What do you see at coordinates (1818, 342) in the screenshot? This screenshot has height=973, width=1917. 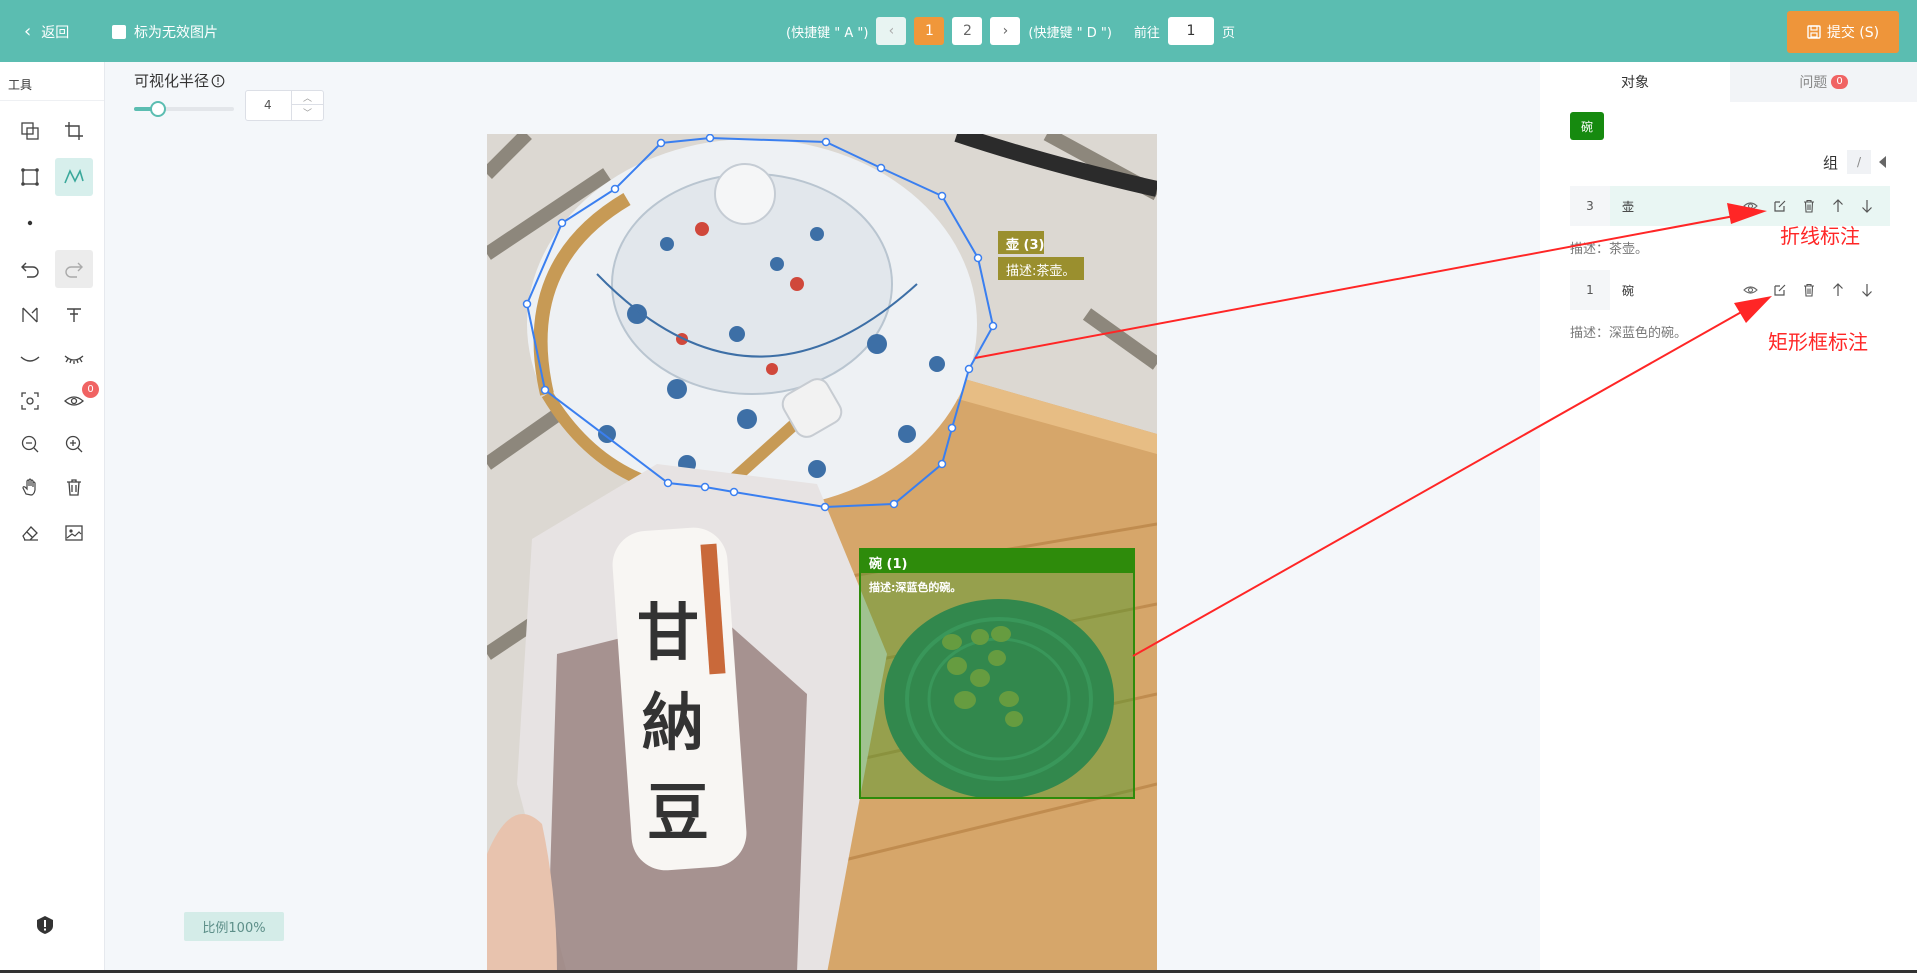 I see `rect-callout: 矩形框标注` at bounding box center [1818, 342].